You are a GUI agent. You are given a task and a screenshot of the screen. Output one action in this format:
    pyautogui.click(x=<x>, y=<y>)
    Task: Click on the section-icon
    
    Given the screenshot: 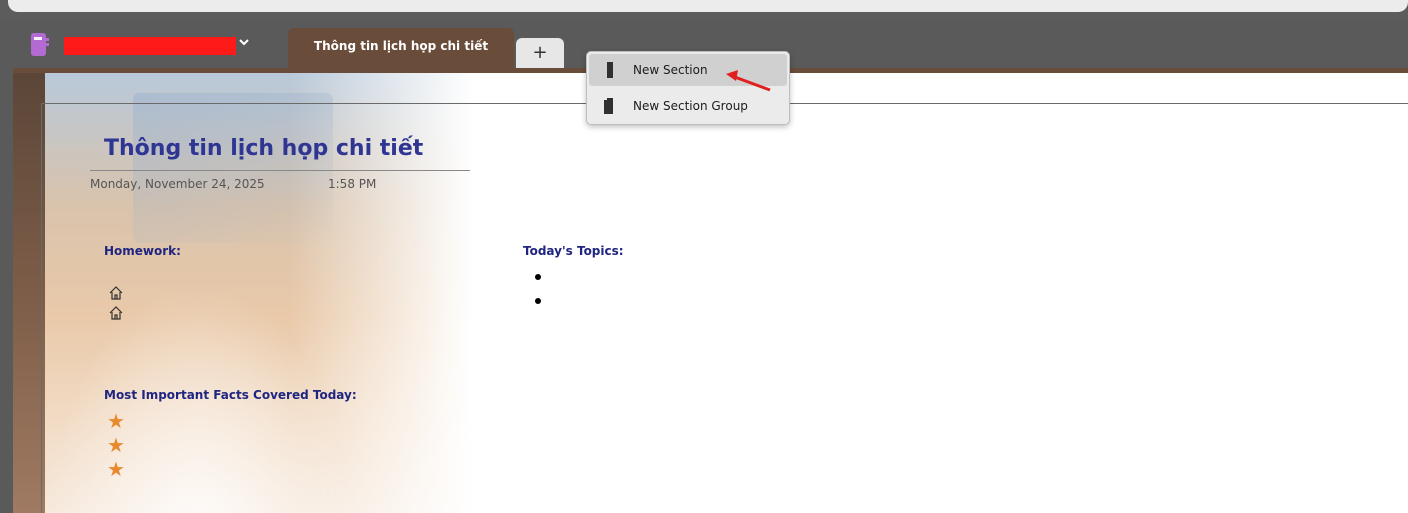 What is the action you would take?
    pyautogui.click(x=610, y=70)
    